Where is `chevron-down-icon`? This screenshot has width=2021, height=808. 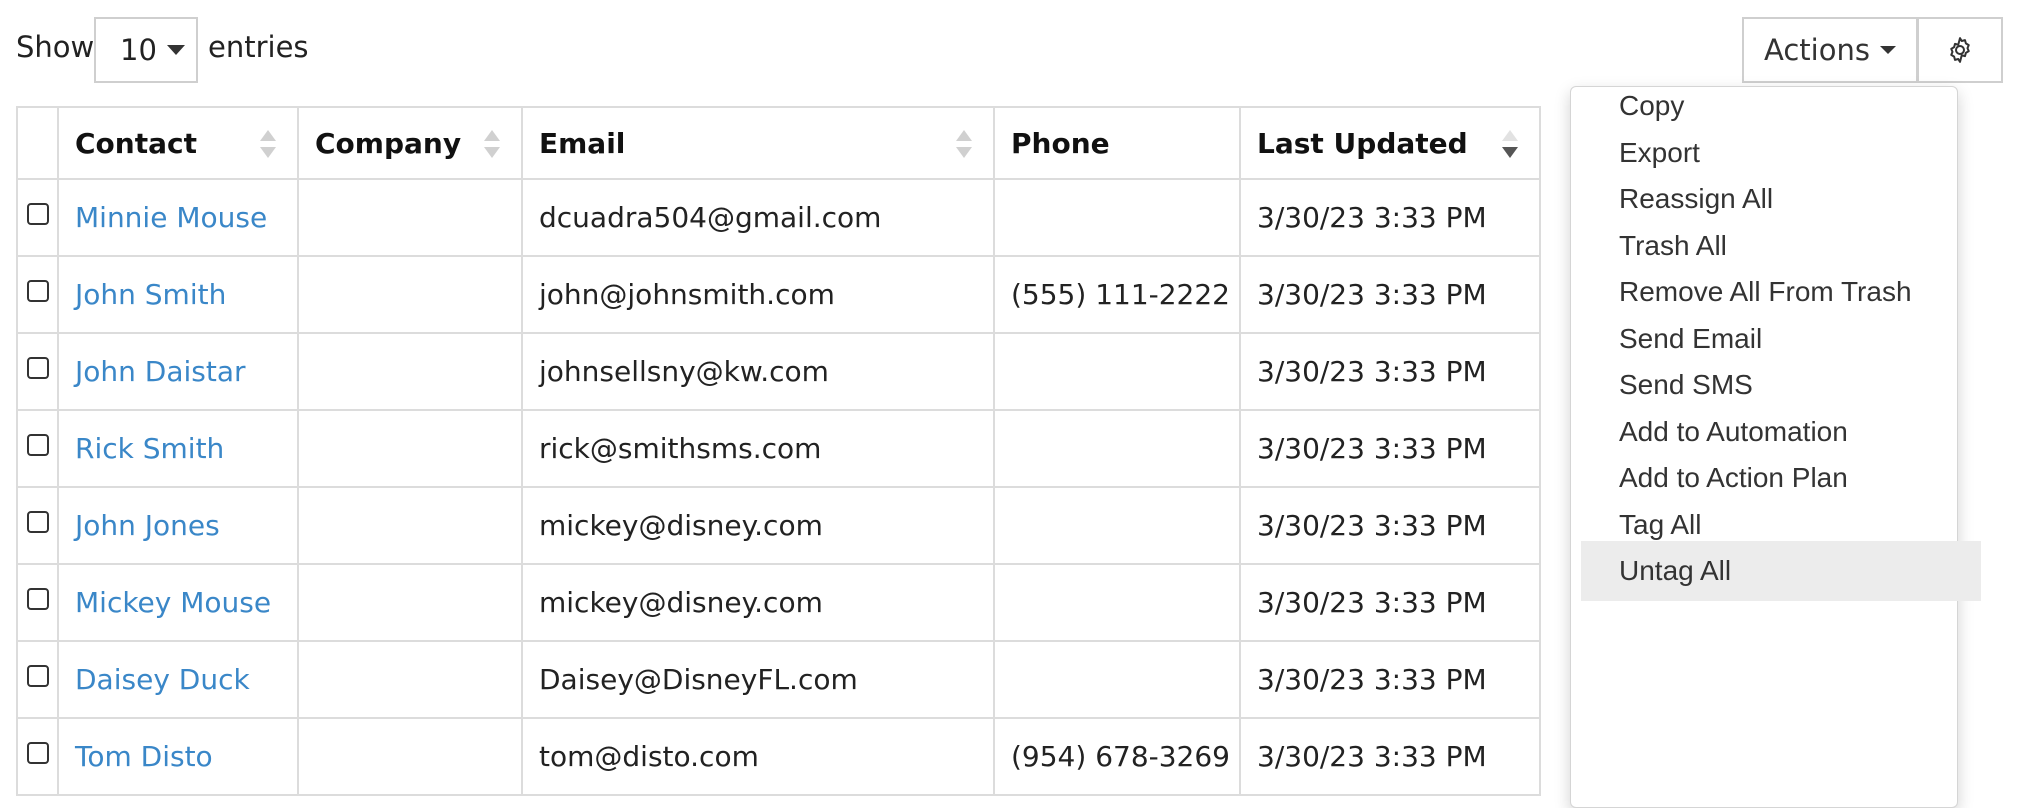
chevron-down-icon is located at coordinates (175, 50).